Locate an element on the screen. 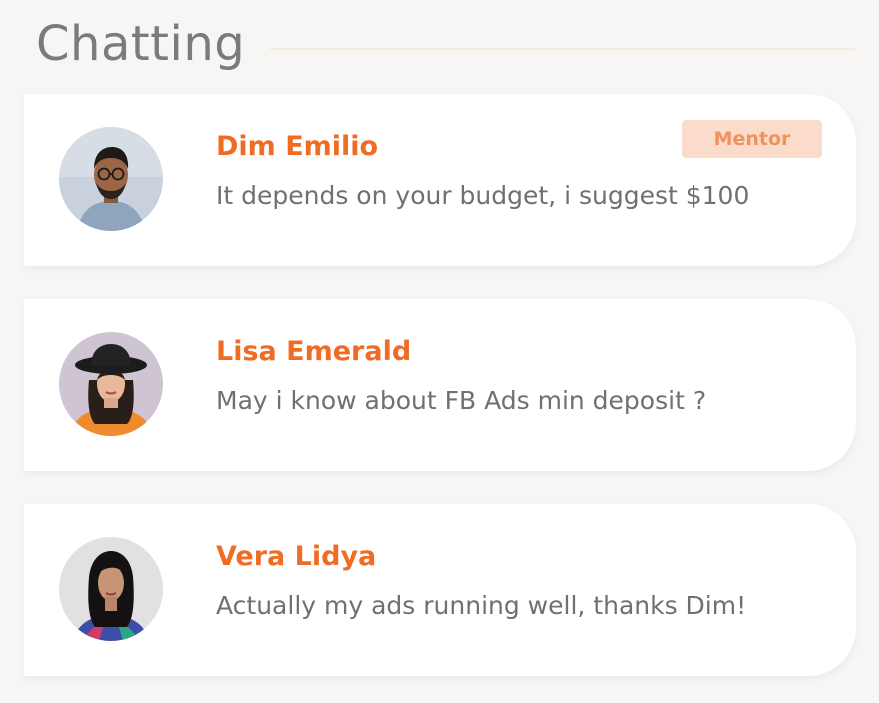 The image size is (879, 703). chat-message-preview: May i know about FB Ads min deposit ? is located at coordinates (461, 400).